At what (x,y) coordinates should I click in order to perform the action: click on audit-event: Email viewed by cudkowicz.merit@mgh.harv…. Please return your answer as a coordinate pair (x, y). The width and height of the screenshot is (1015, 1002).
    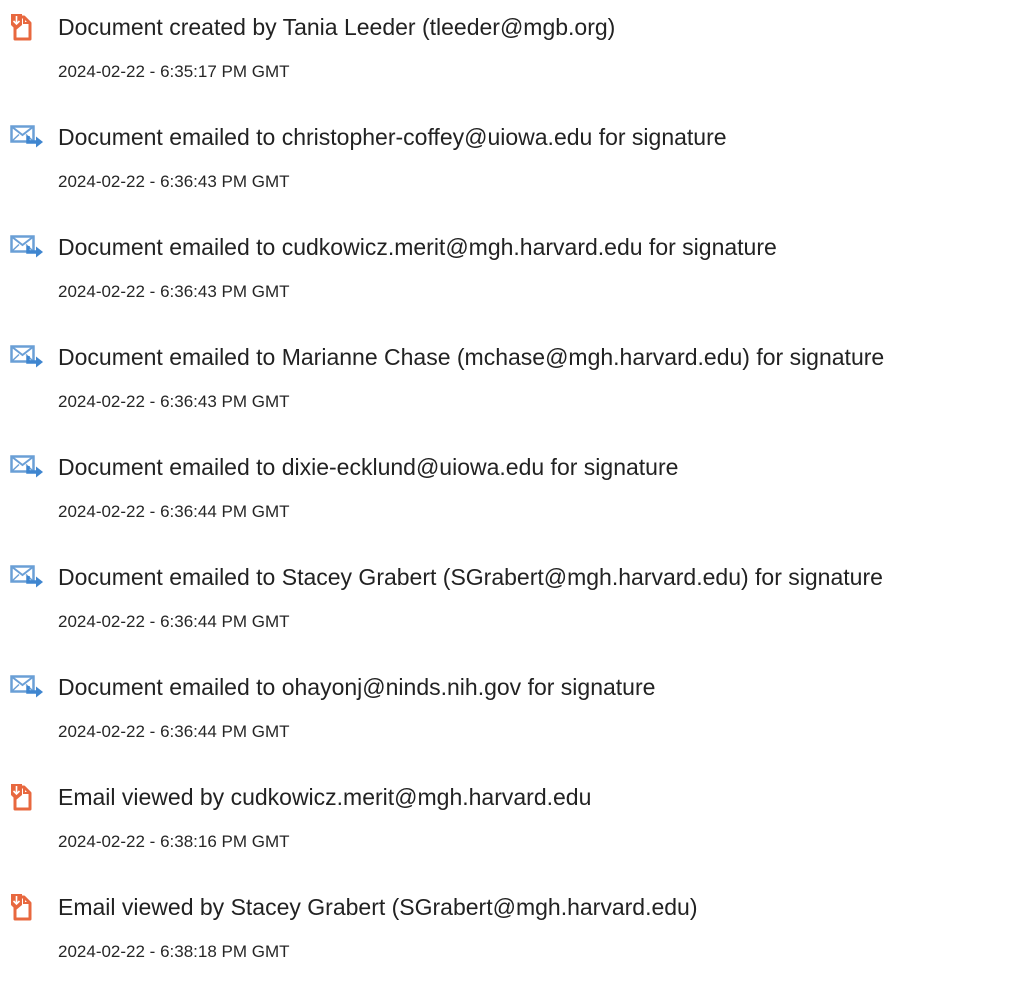
    Looking at the image, I should click on (510, 837).